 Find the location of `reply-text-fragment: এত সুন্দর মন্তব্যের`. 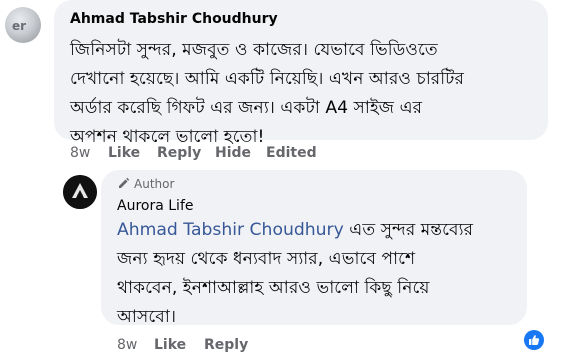

reply-text-fragment: এত সুন্দর মন্তব্যের is located at coordinates (408, 230).